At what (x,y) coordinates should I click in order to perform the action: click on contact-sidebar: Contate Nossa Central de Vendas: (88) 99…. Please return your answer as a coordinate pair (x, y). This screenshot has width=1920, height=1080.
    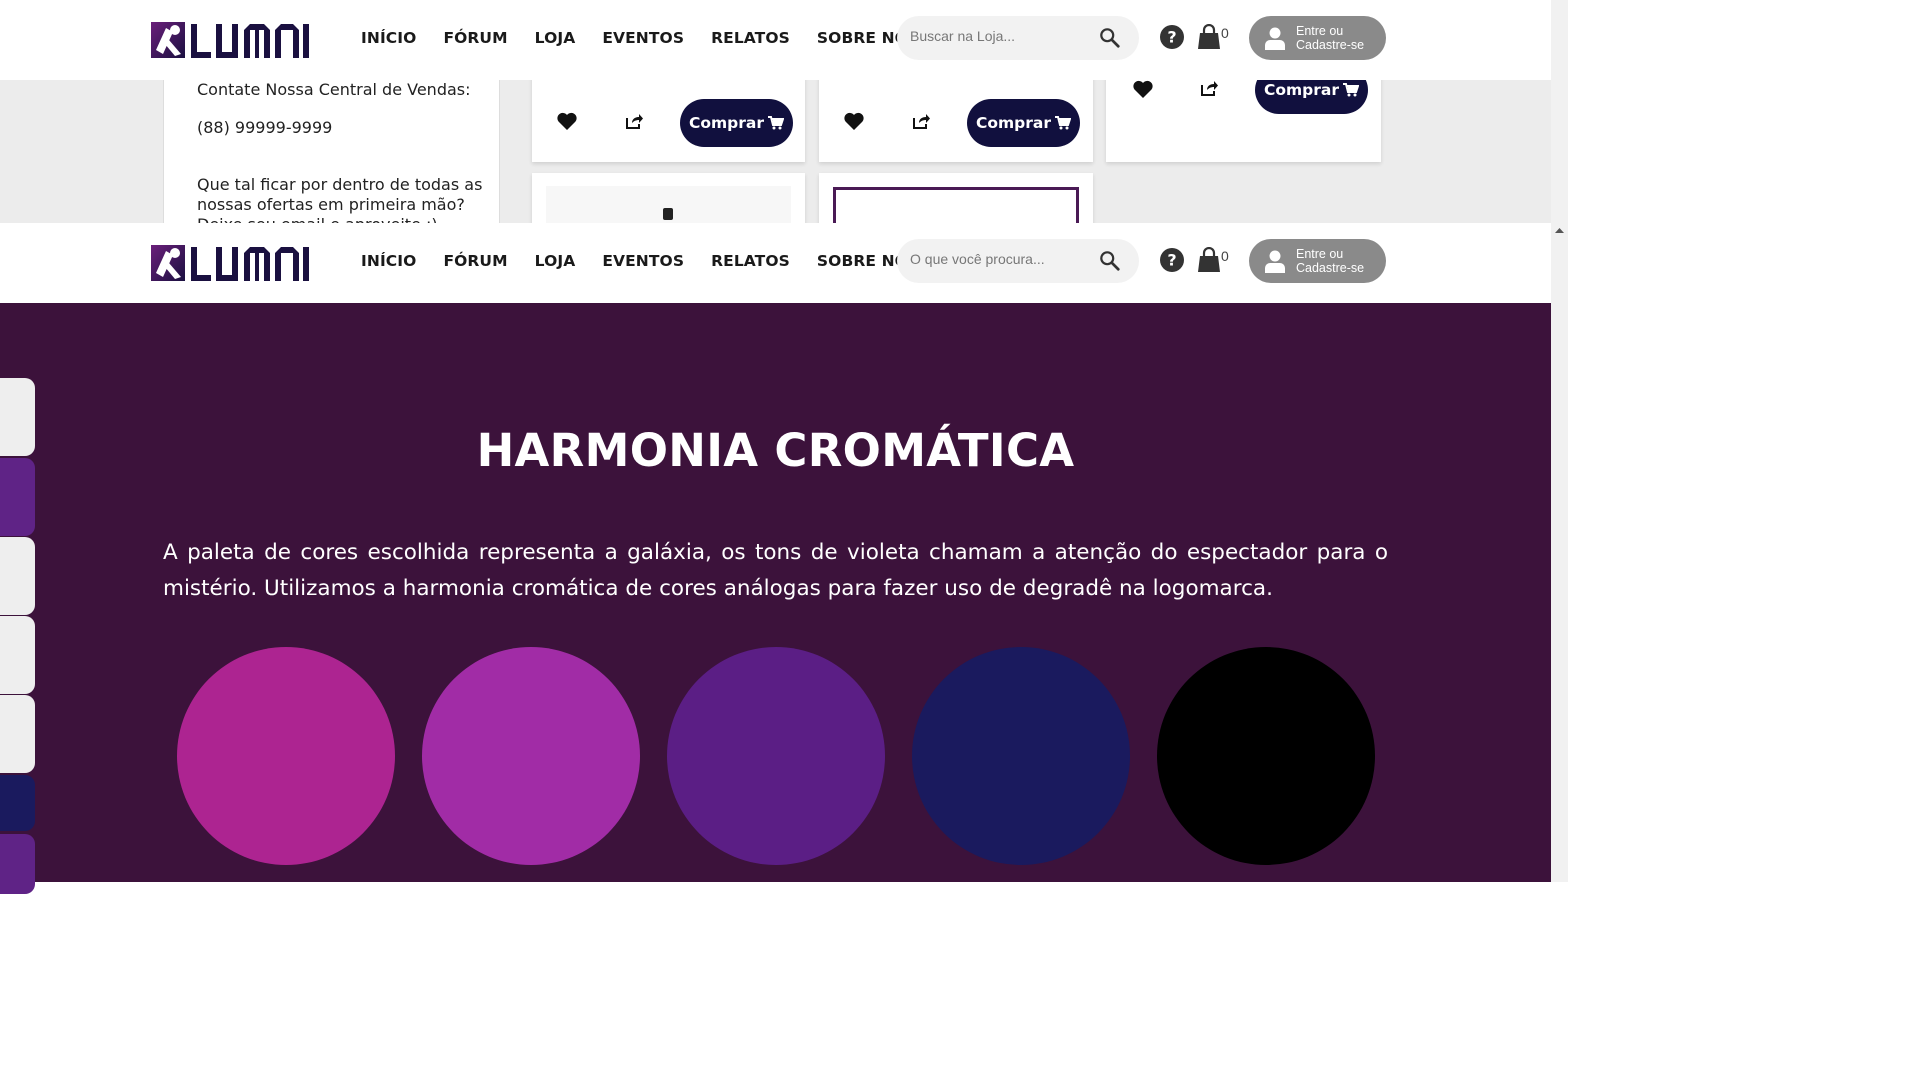
    Looking at the image, I should click on (331, 151).